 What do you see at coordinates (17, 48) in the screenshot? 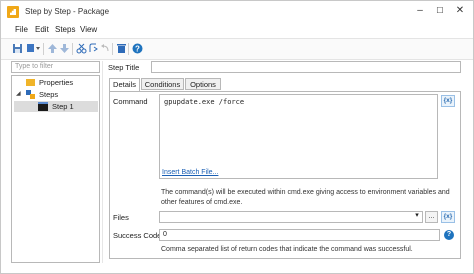
I see `save-icon` at bounding box center [17, 48].